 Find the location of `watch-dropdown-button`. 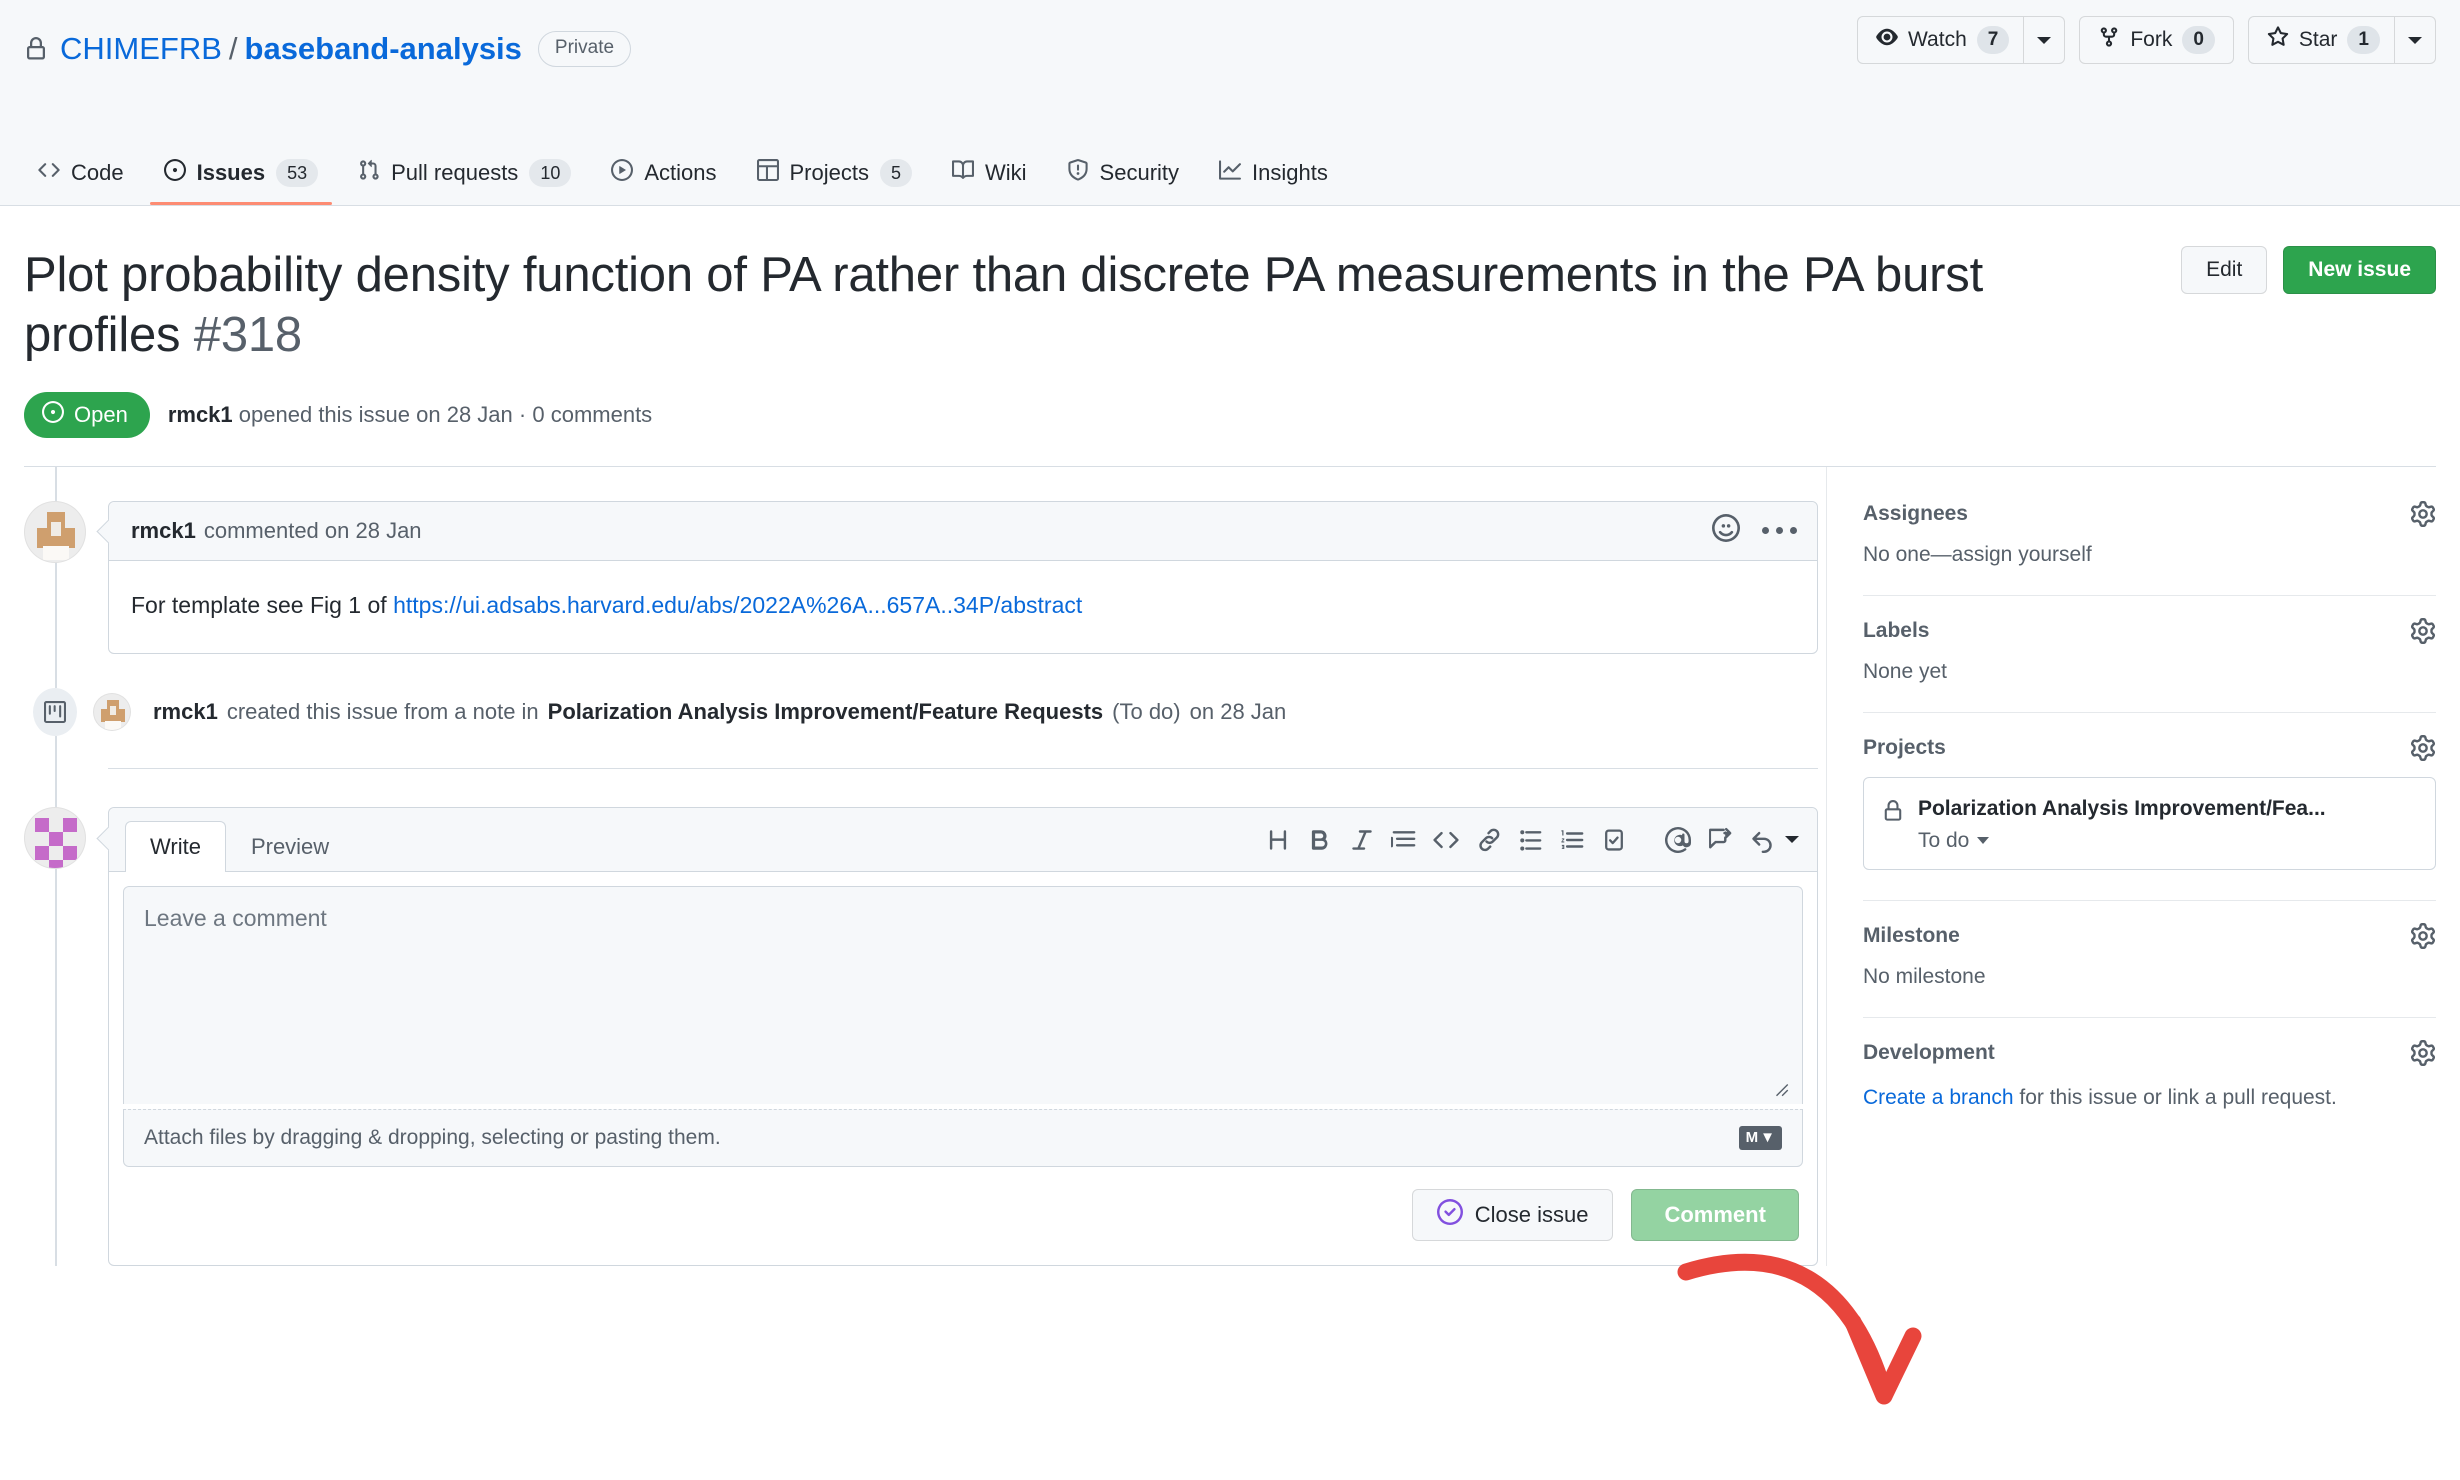

watch-dropdown-button is located at coordinates (2044, 40).